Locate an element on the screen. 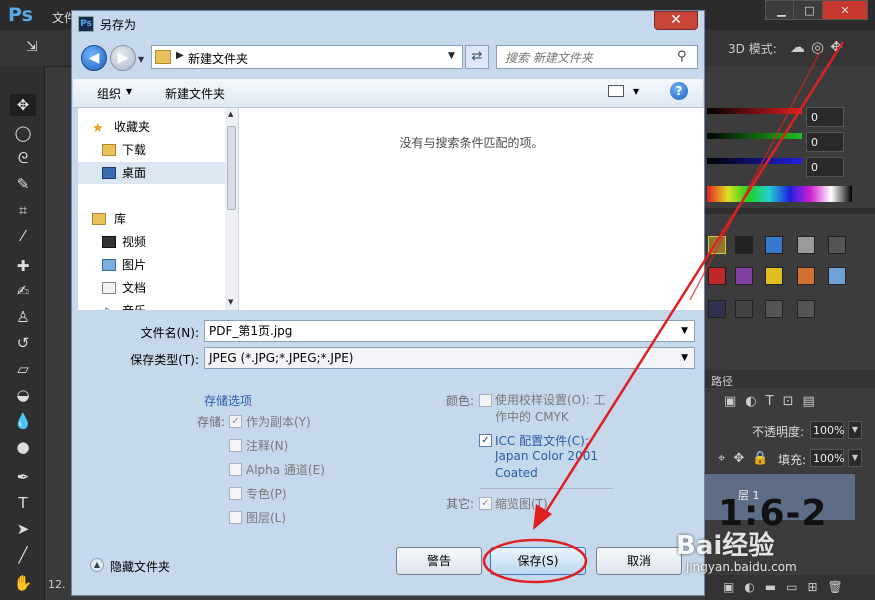 The height and width of the screenshot is (600, 875). annotation-secondary-line is located at coordinates (755, 176).